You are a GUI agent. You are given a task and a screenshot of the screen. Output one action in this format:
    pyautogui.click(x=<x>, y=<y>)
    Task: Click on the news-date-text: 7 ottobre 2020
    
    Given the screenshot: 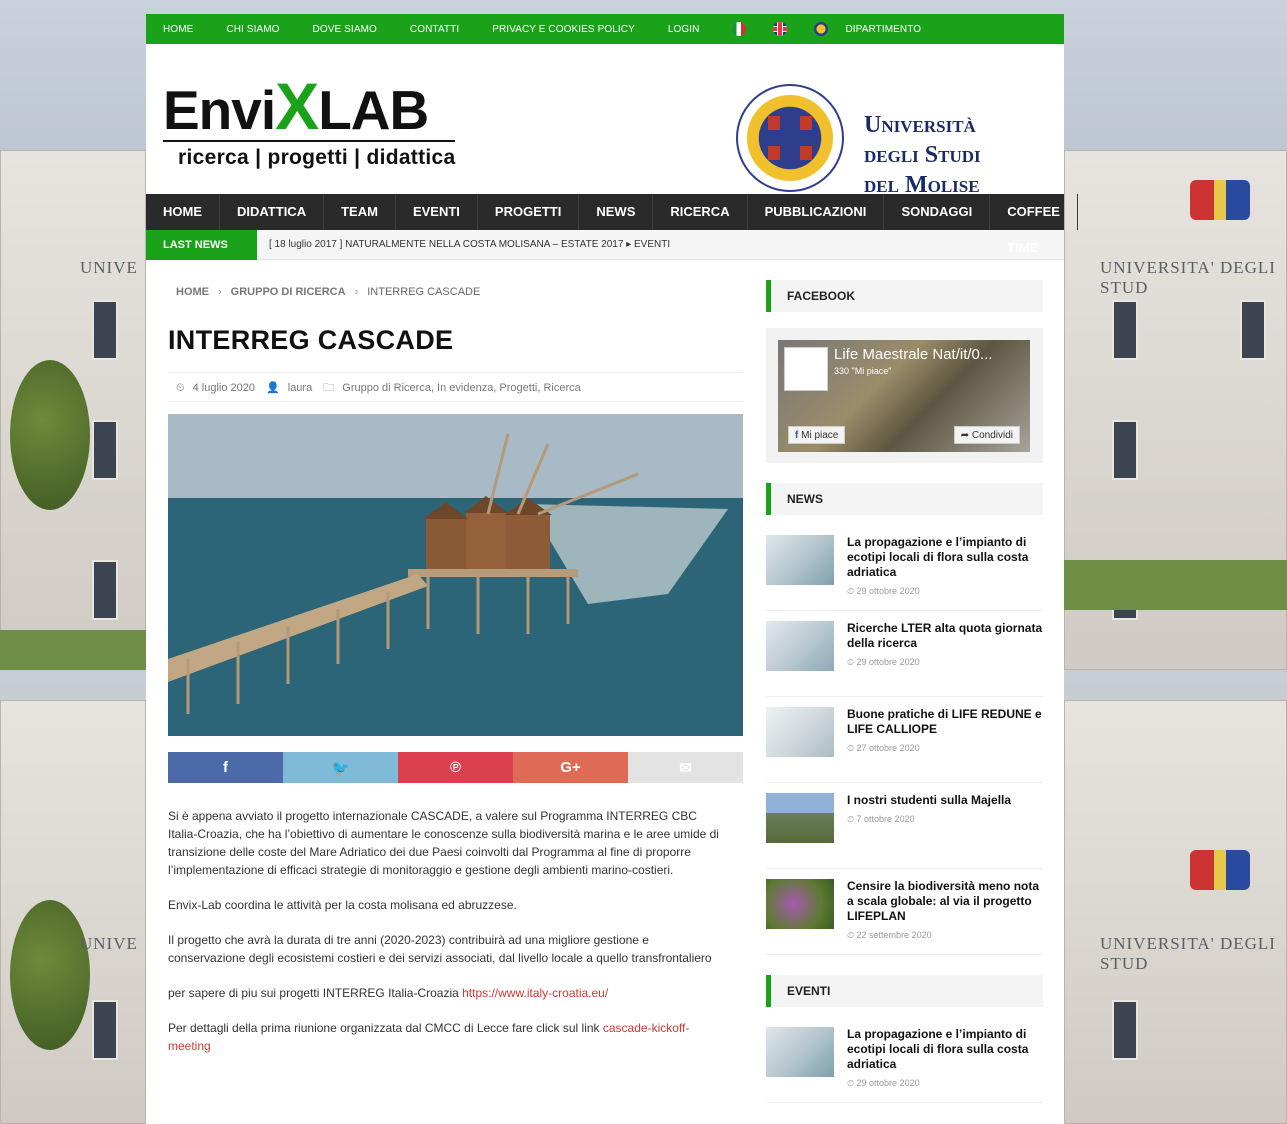 What is the action you would take?
    pyautogui.click(x=885, y=819)
    